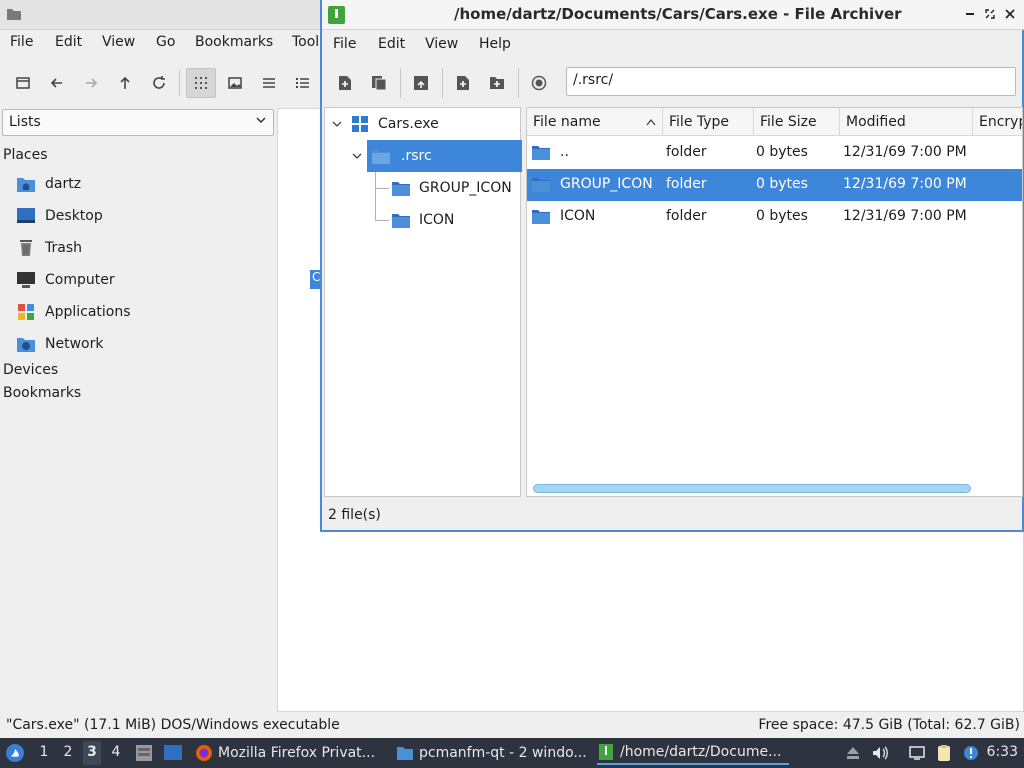 This screenshot has height=768, width=1024. What do you see at coordinates (201, 83) in the screenshot?
I see `icon-view-icon` at bounding box center [201, 83].